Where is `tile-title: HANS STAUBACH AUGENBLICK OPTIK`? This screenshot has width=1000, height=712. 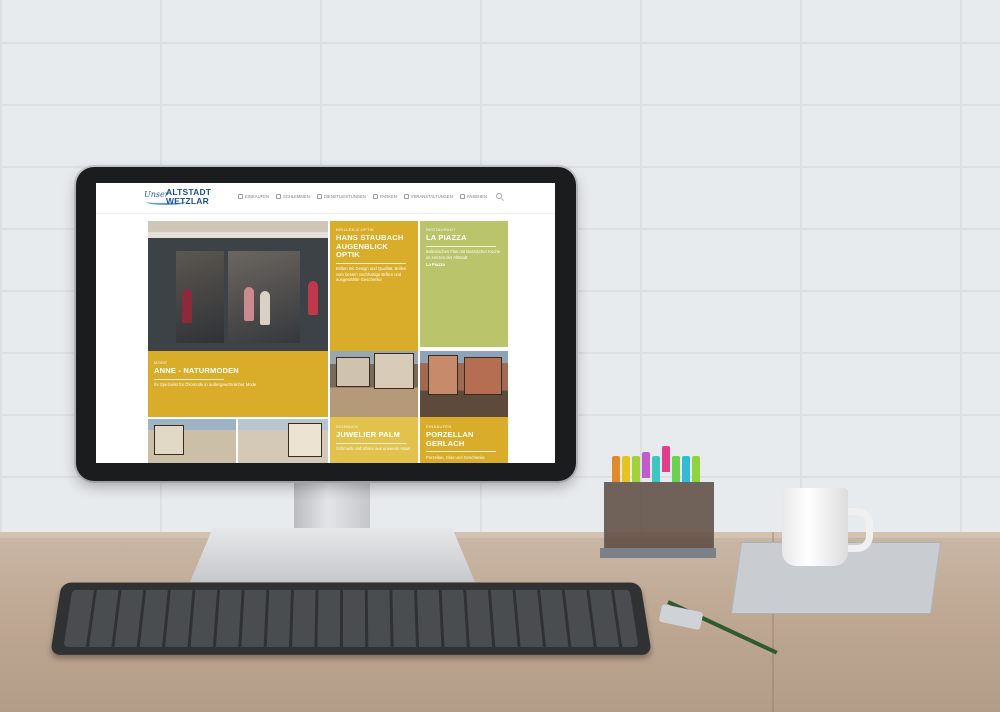
tile-title: HANS STAUBACH AUGENBLICK OPTIK is located at coordinates (370, 246).